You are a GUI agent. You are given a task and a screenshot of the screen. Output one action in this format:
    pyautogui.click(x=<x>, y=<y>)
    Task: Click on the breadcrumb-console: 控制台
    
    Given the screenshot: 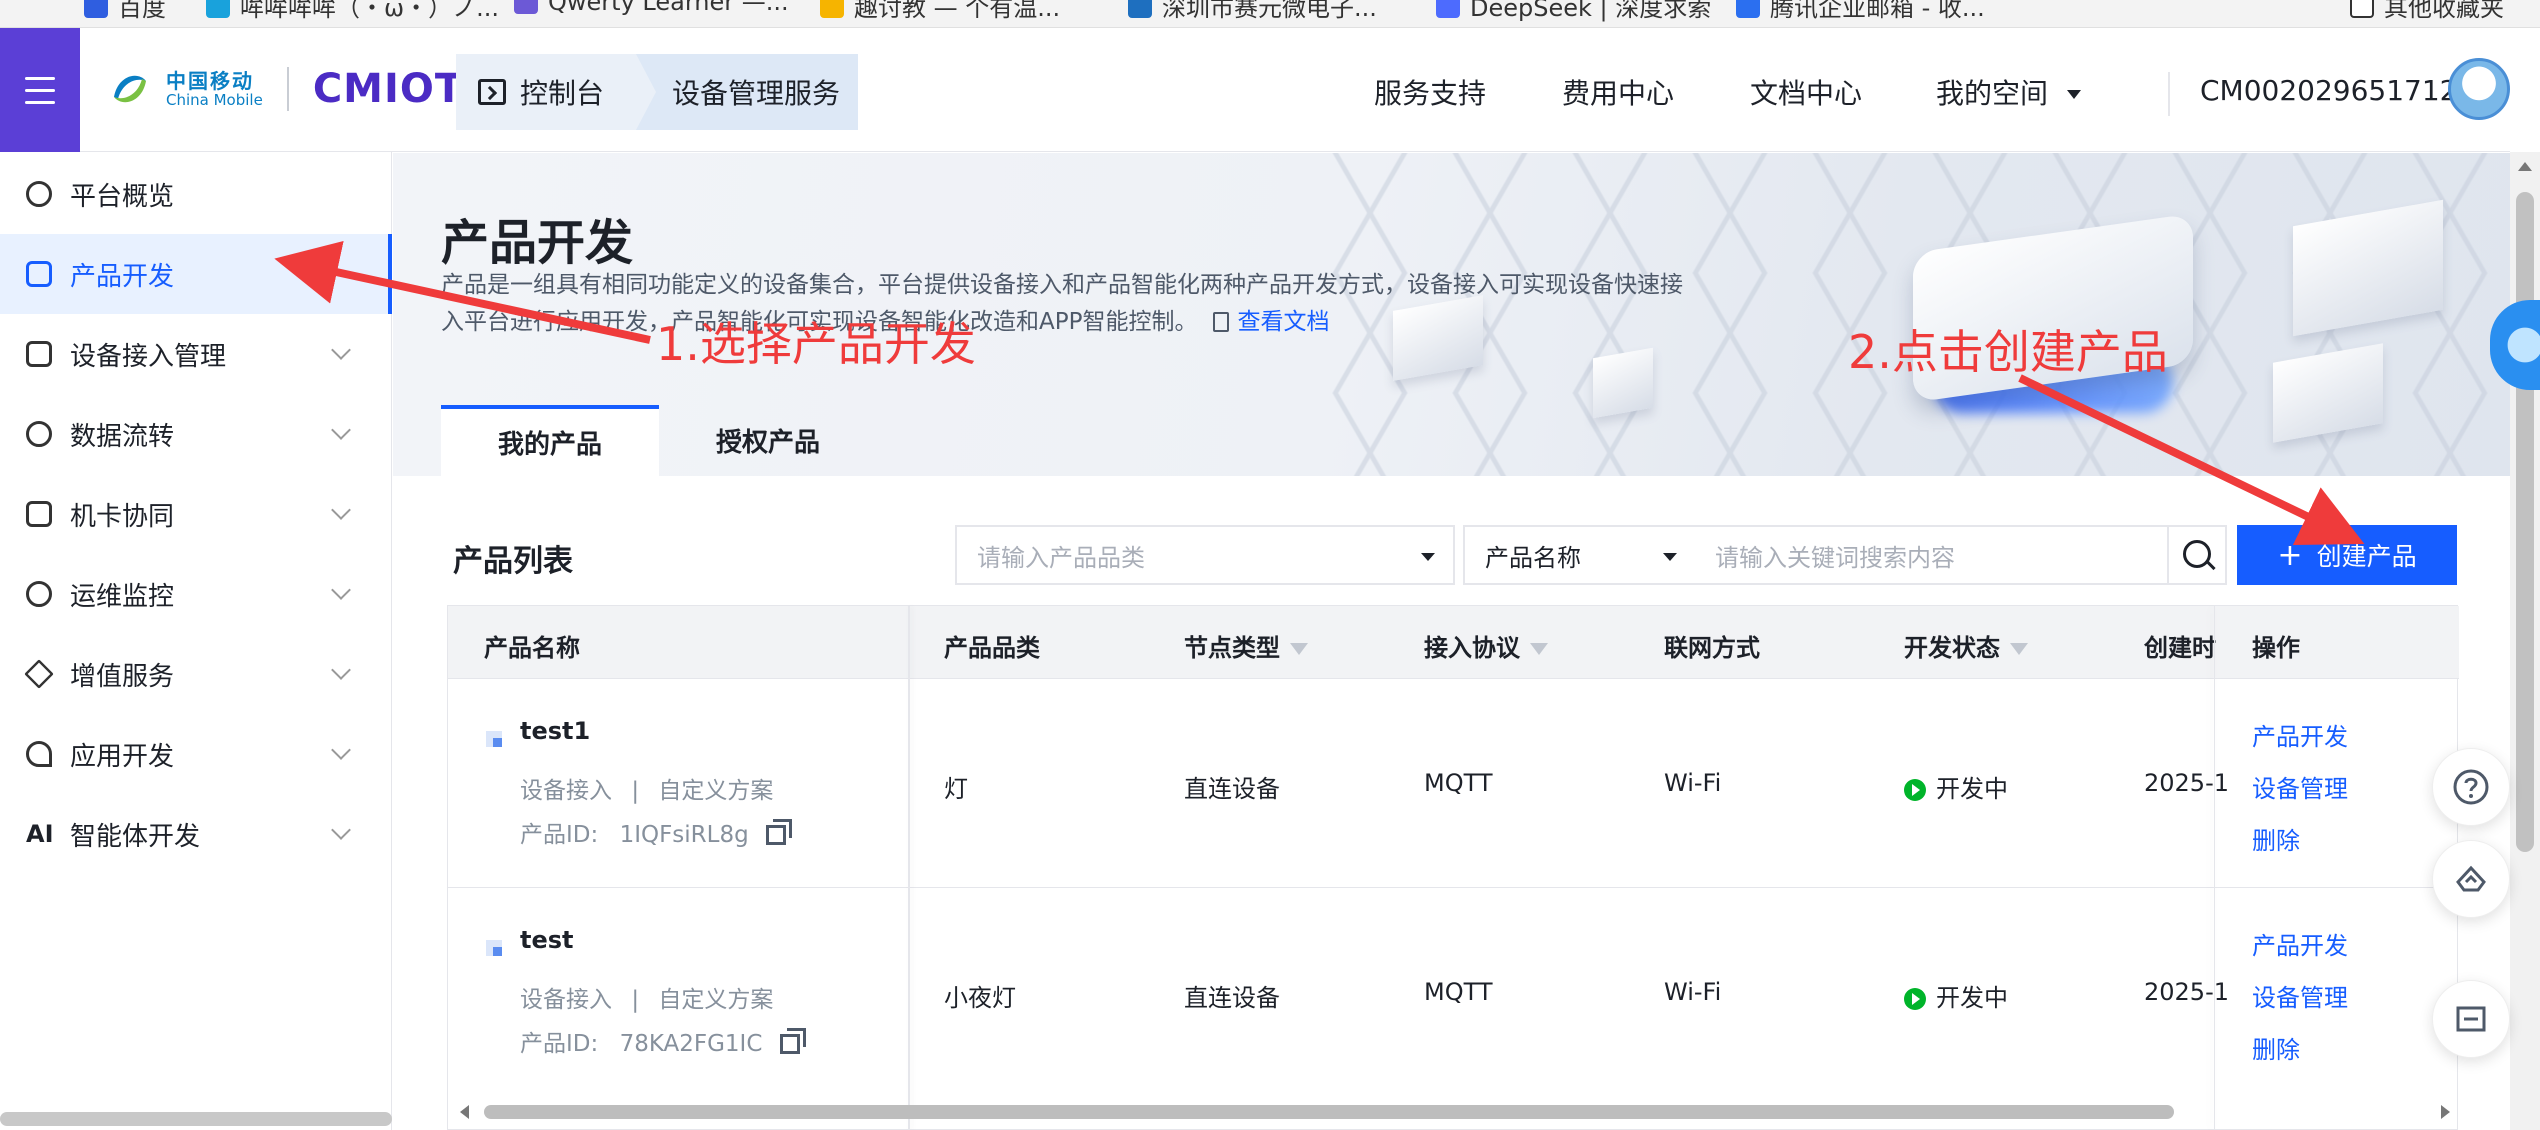 What is the action you would take?
    pyautogui.click(x=556, y=92)
    